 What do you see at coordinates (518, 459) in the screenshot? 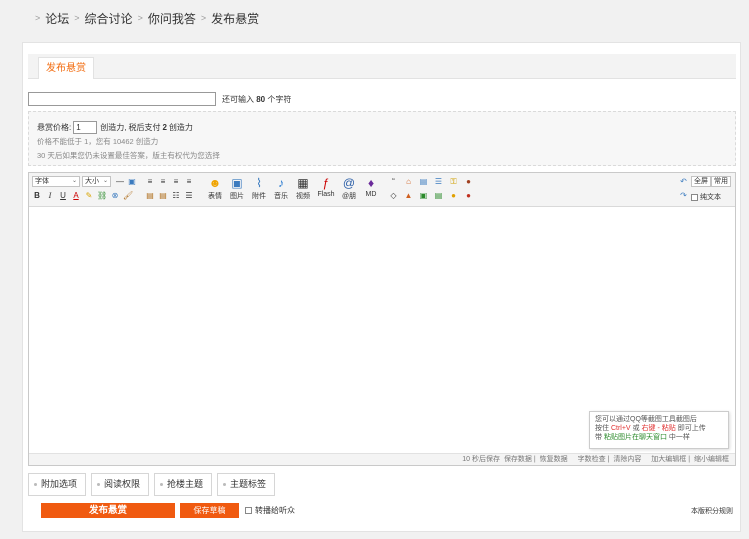
I see `save-data-link: 保存数据` at bounding box center [518, 459].